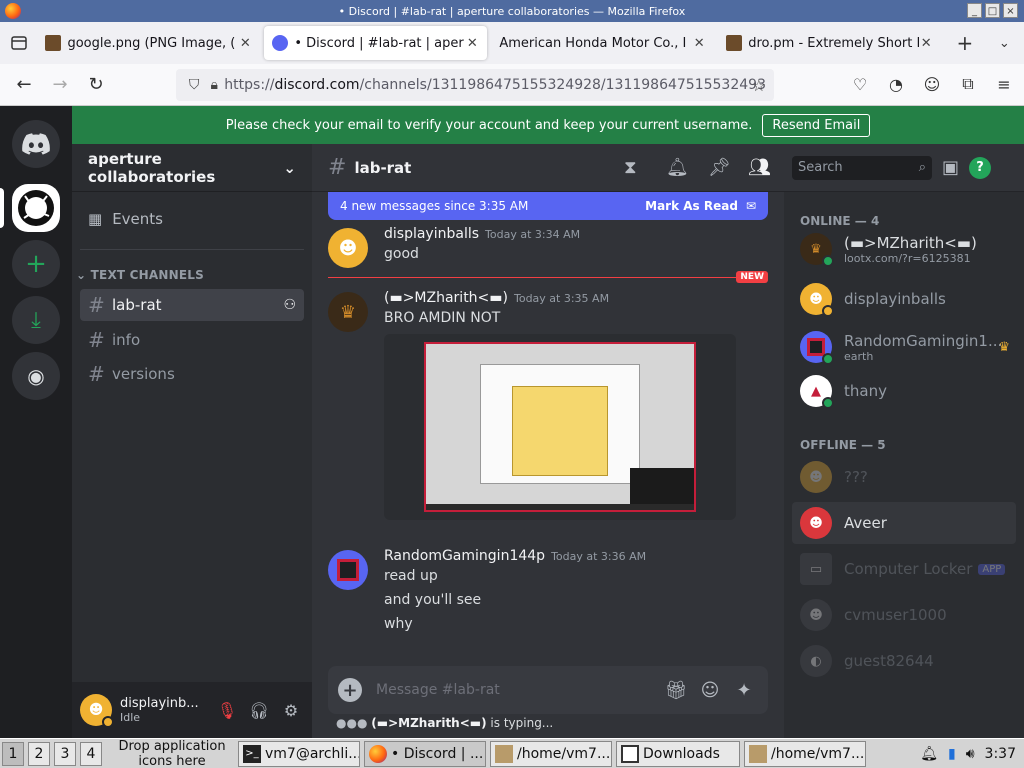  Describe the element at coordinates (446, 298) in the screenshot. I see `message-author: (▬>MZharith<▬)` at that location.